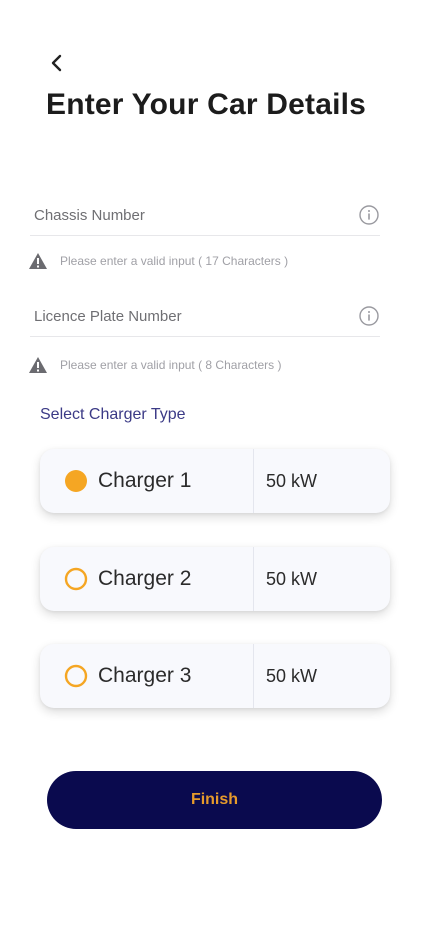  Describe the element at coordinates (76, 481) in the screenshot. I see `radio-selected-icon` at that location.